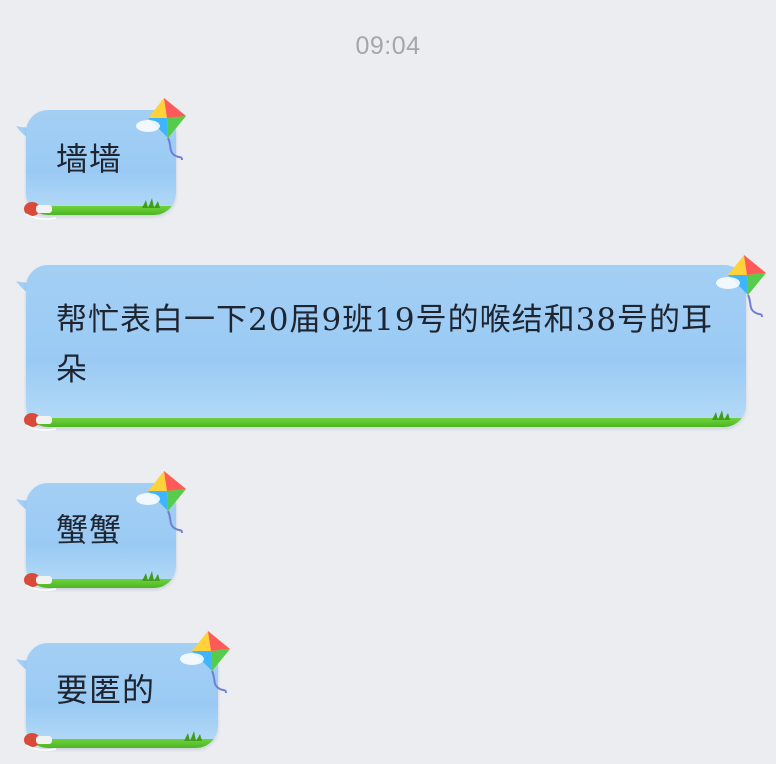  Describe the element at coordinates (131, 692) in the screenshot. I see `message-bubble: 要匿的` at that location.